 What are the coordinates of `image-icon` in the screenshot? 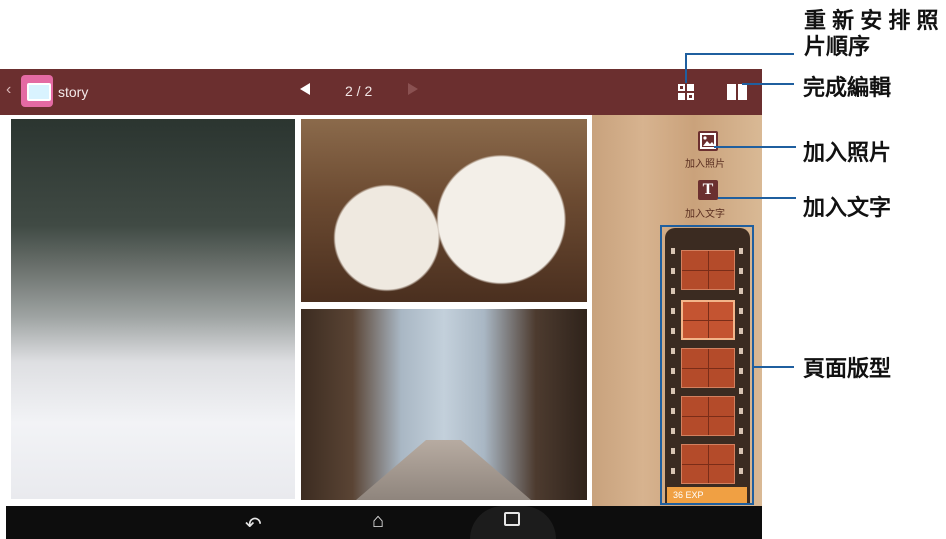 It's located at (708, 141).